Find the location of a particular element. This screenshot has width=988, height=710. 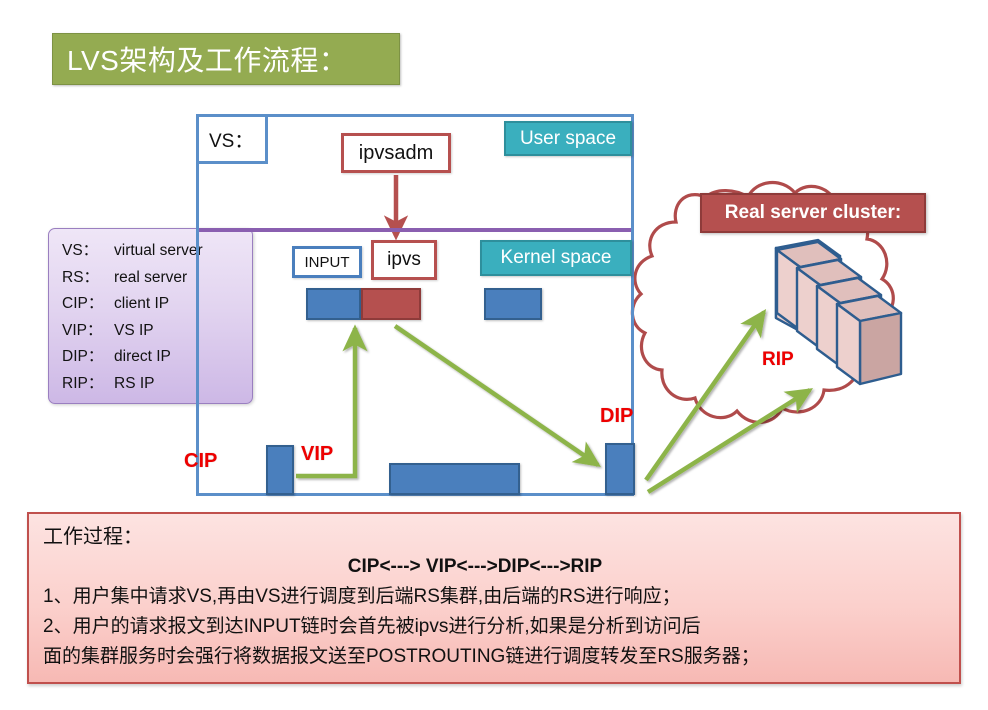

legend-value: client IP is located at coordinates (142, 303).